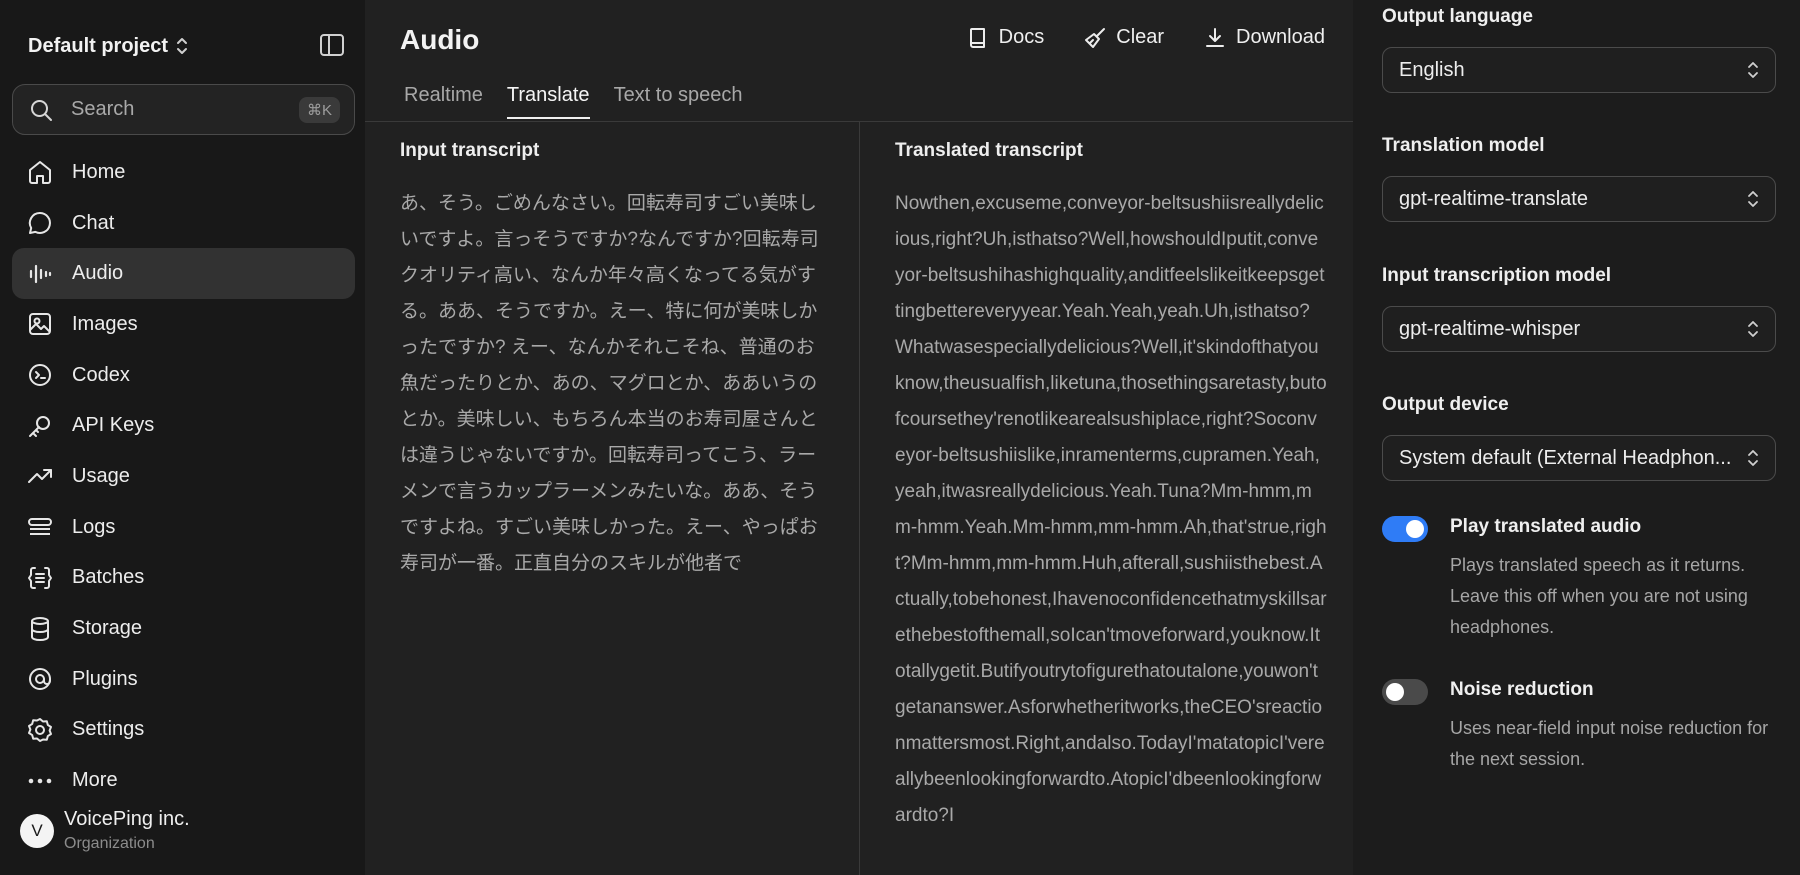 The height and width of the screenshot is (875, 1800). What do you see at coordinates (40, 729) in the screenshot?
I see `gear-icon` at bounding box center [40, 729].